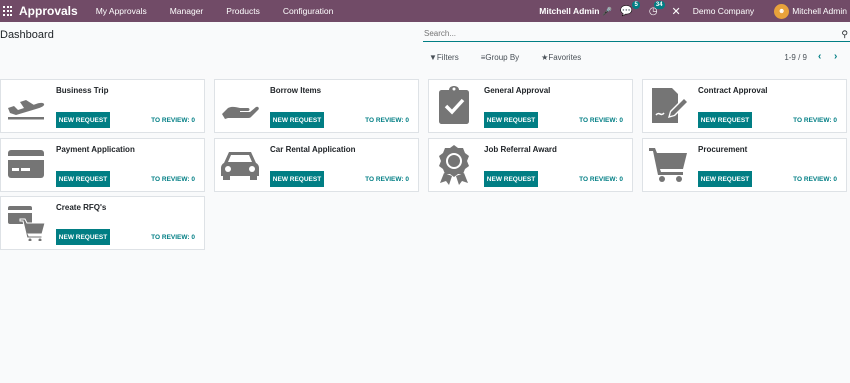 Image resolution: width=850 pixels, height=383 pixels. What do you see at coordinates (795, 57) in the screenshot?
I see `pager-value: 1-9 / 9` at bounding box center [795, 57].